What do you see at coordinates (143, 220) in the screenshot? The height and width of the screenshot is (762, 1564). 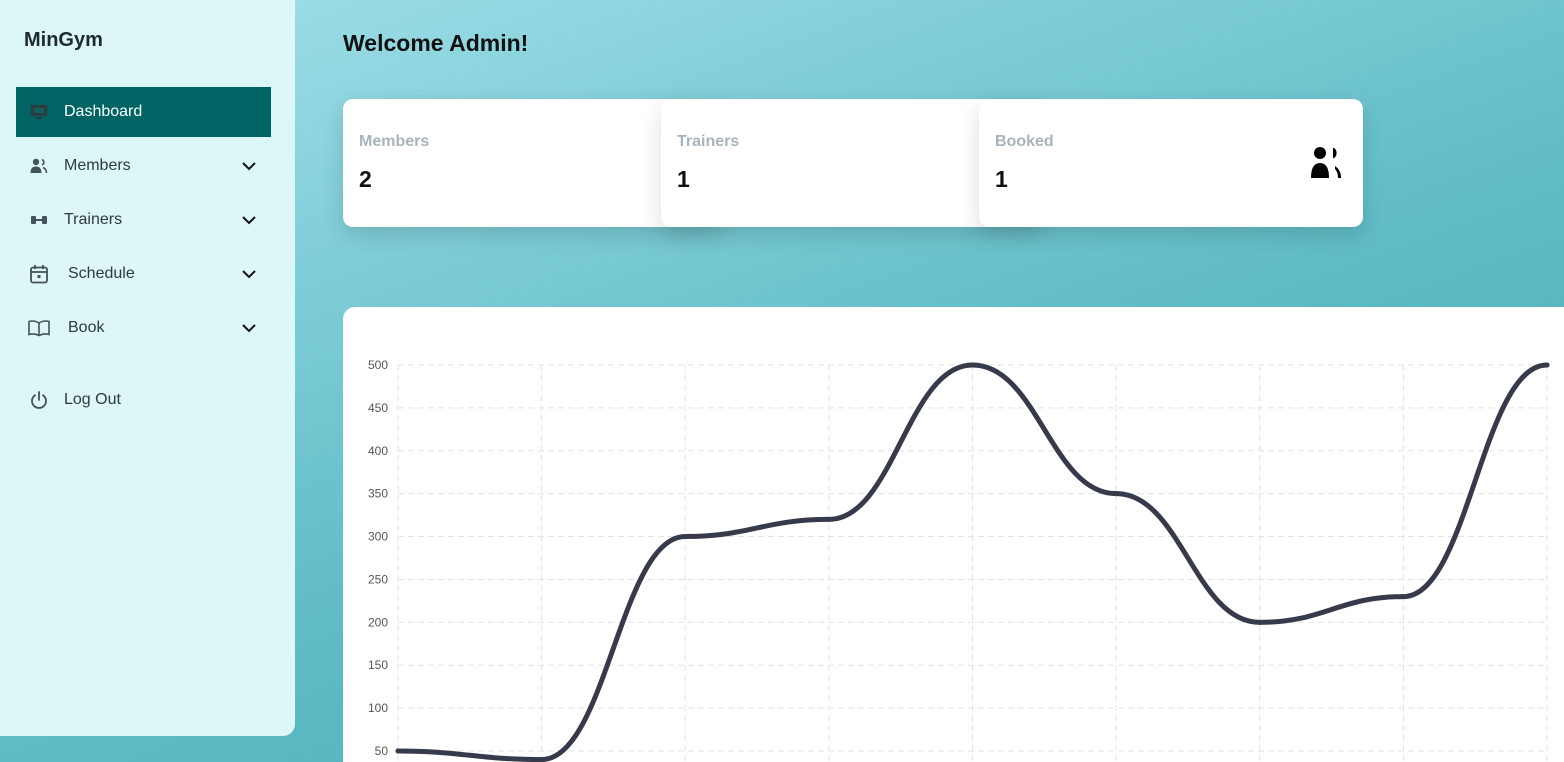 I see `sidebar-item-trainers: Trainers` at bounding box center [143, 220].